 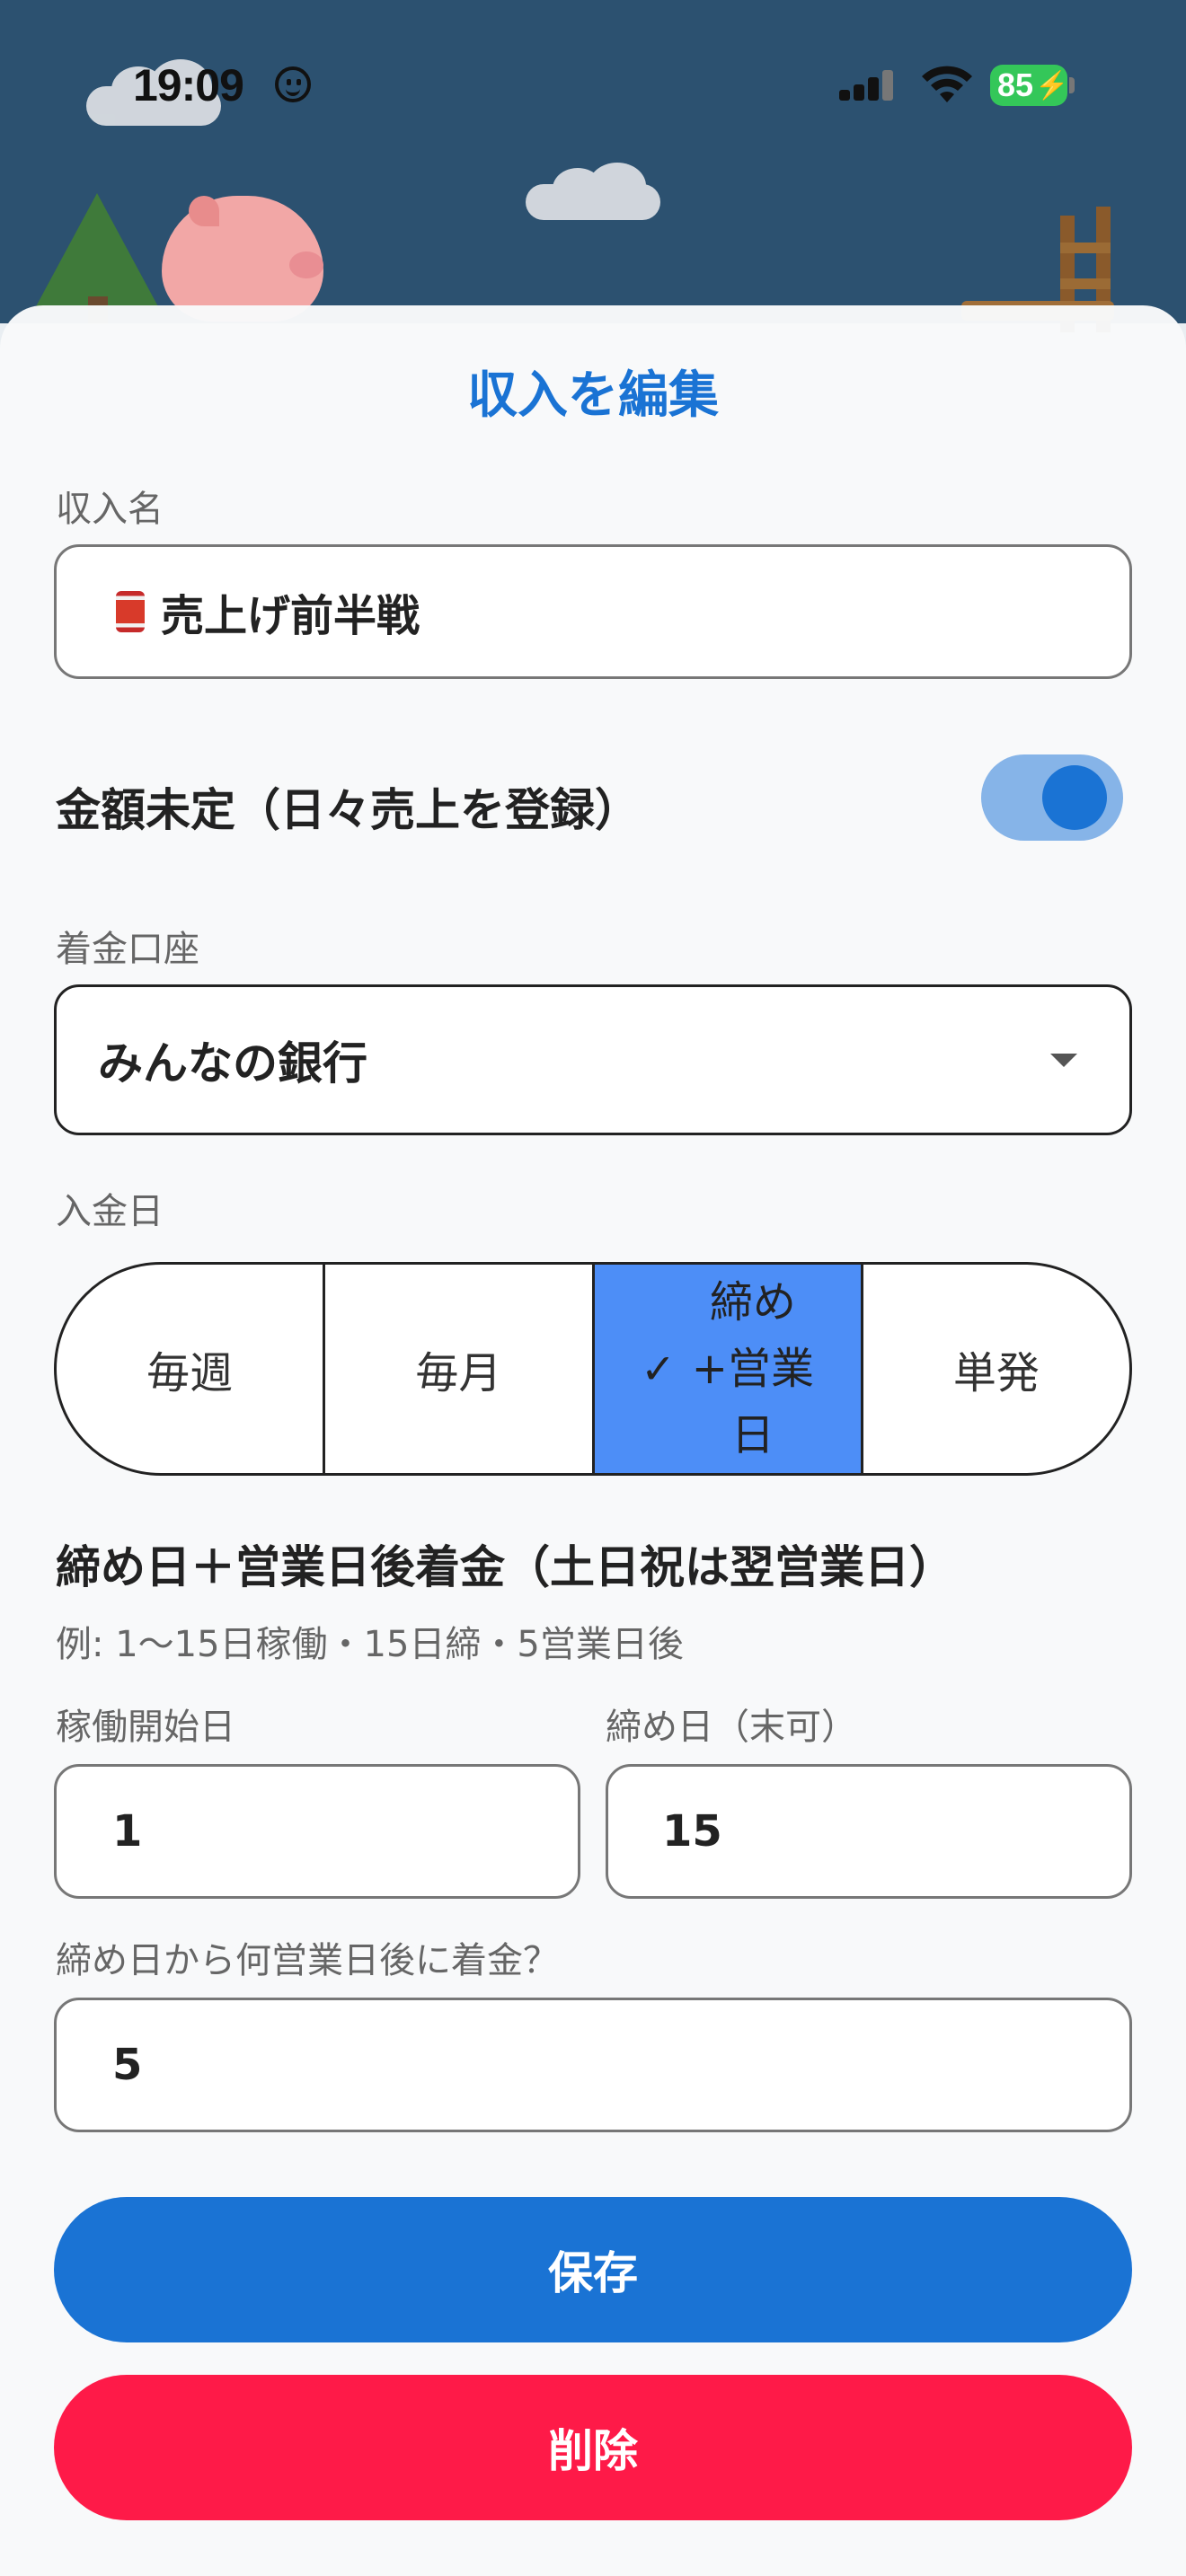 I want to click on section-title: 締め日＋営業日後着金（土日祝は翌営業日）, so click(x=505, y=1567).